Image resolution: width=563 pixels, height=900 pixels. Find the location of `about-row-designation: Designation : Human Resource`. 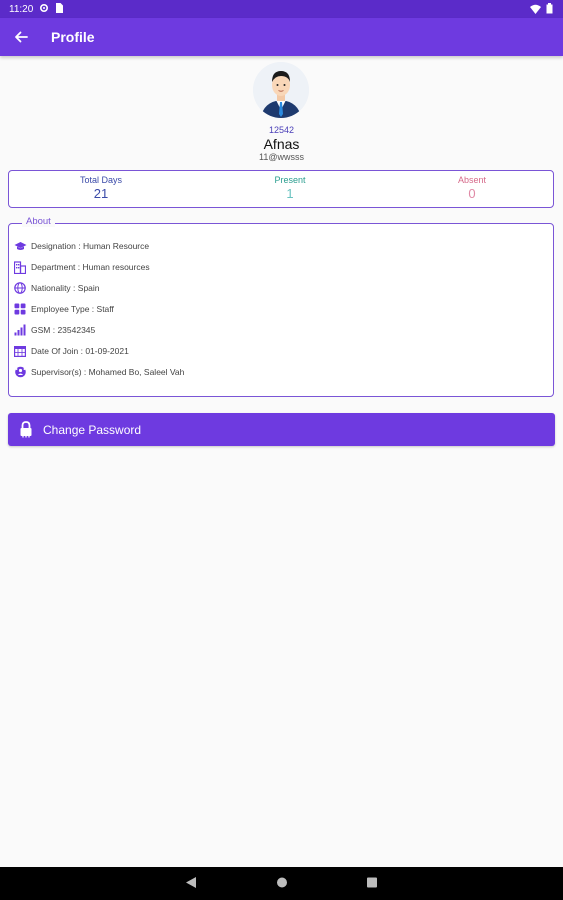

about-row-designation: Designation : Human Resource is located at coordinates (81, 246).